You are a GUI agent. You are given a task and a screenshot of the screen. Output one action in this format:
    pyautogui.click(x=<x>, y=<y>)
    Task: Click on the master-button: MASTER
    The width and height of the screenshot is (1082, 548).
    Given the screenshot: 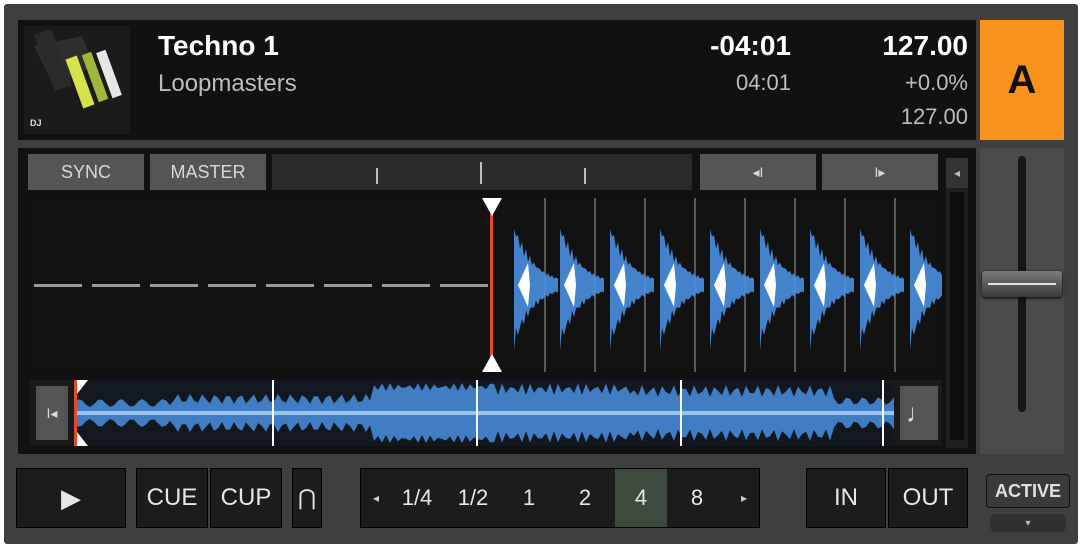 What is the action you would take?
    pyautogui.click(x=208, y=172)
    